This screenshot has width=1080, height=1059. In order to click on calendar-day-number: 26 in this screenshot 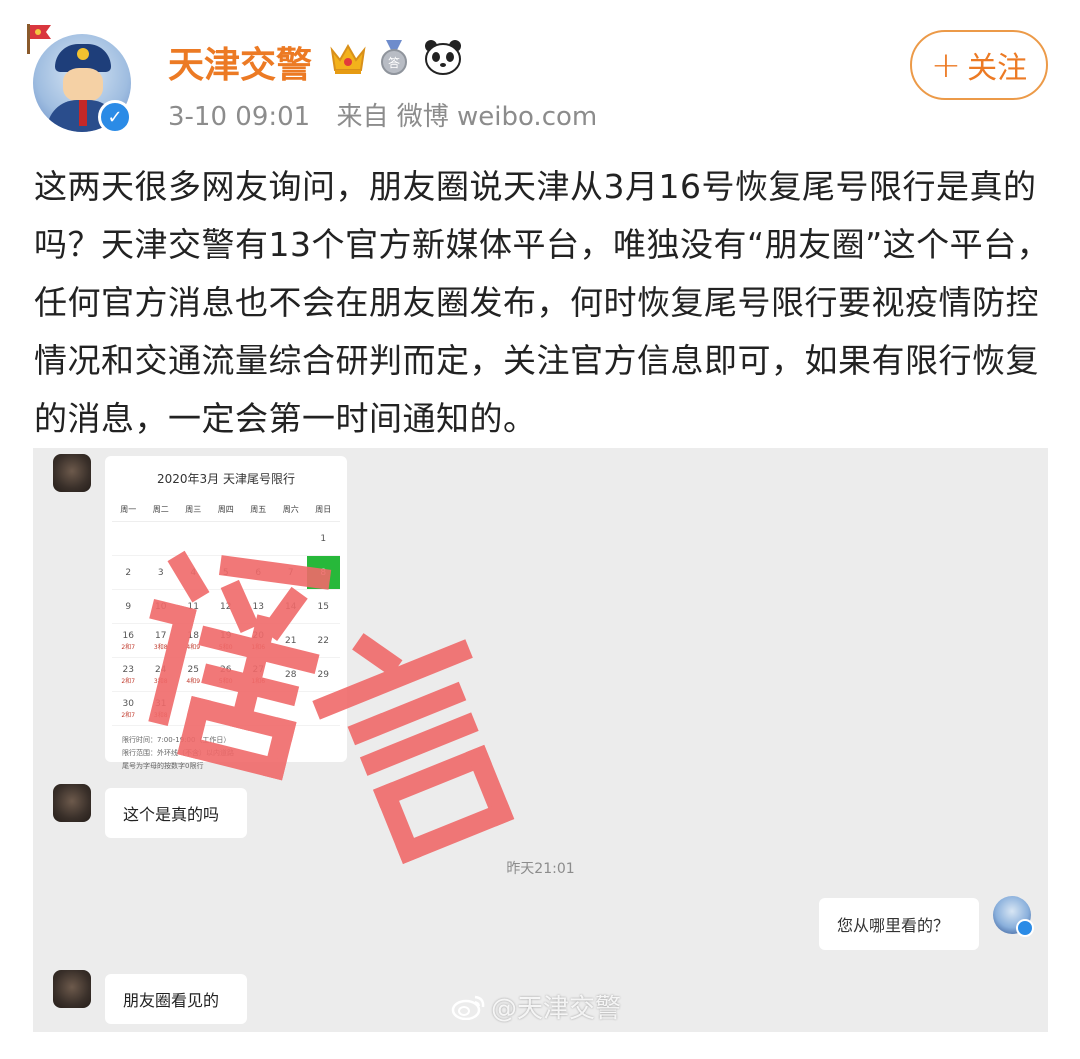, I will do `click(226, 669)`.